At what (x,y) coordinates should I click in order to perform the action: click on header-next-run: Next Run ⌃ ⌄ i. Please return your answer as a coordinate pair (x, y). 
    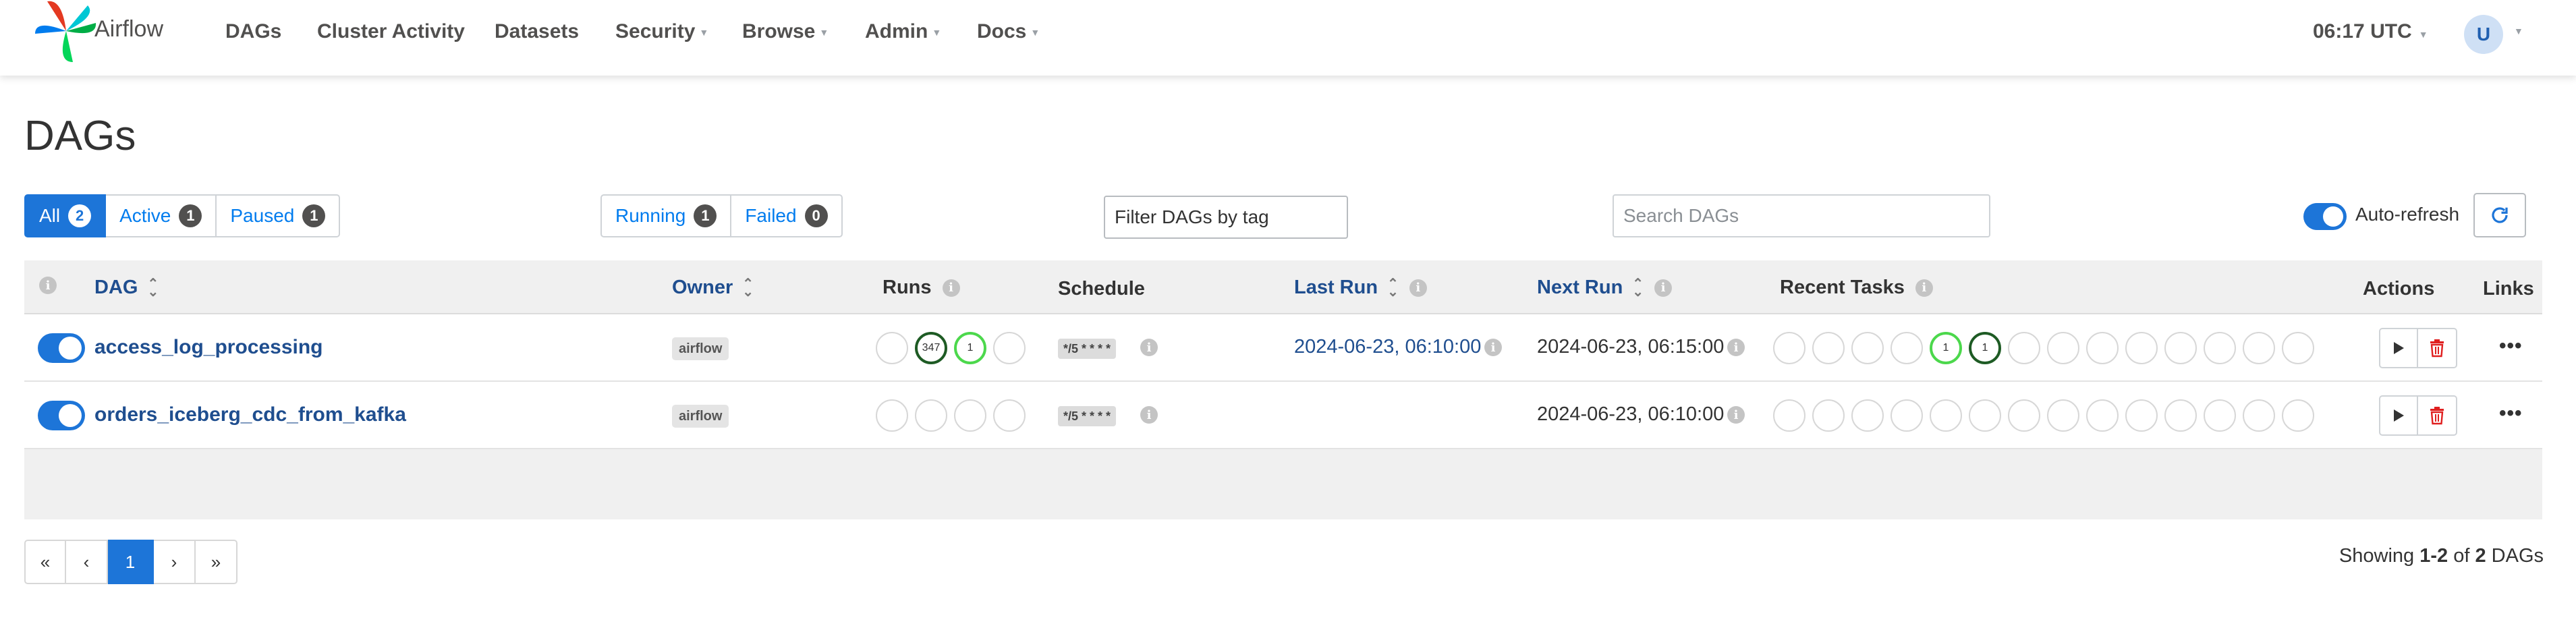
    Looking at the image, I should click on (1605, 288).